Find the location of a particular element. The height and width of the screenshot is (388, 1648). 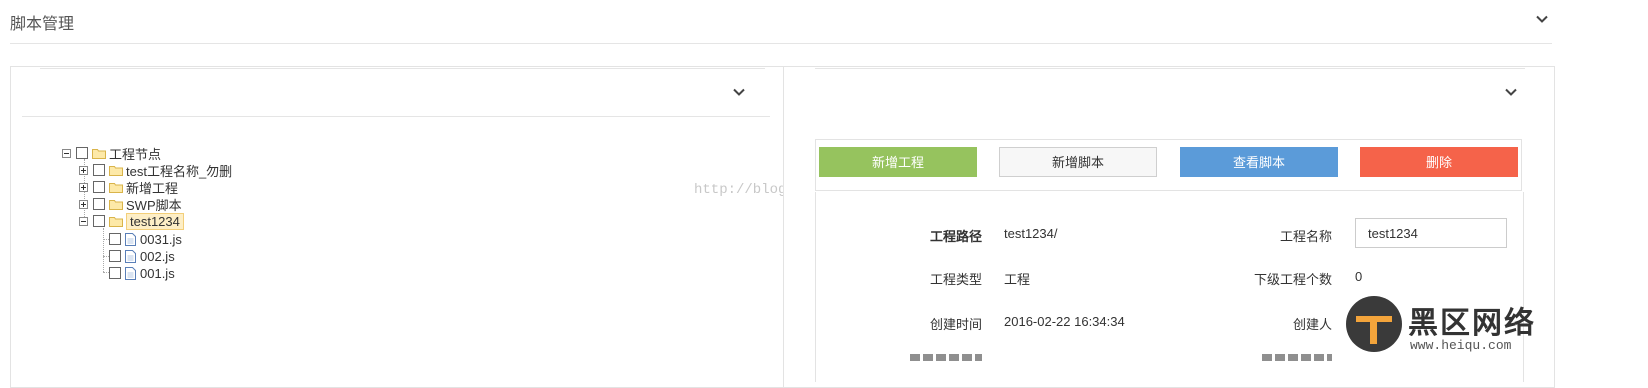

tree-node: 新增工程 is located at coordinates (128, 187).